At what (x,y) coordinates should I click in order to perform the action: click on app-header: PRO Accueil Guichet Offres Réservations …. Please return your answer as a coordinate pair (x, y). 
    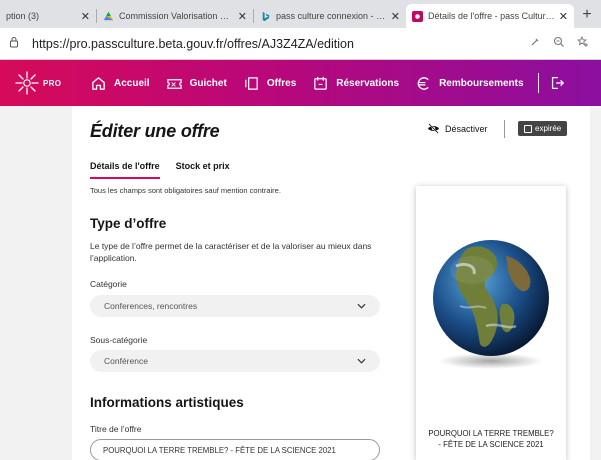
    Looking at the image, I should click on (300, 83).